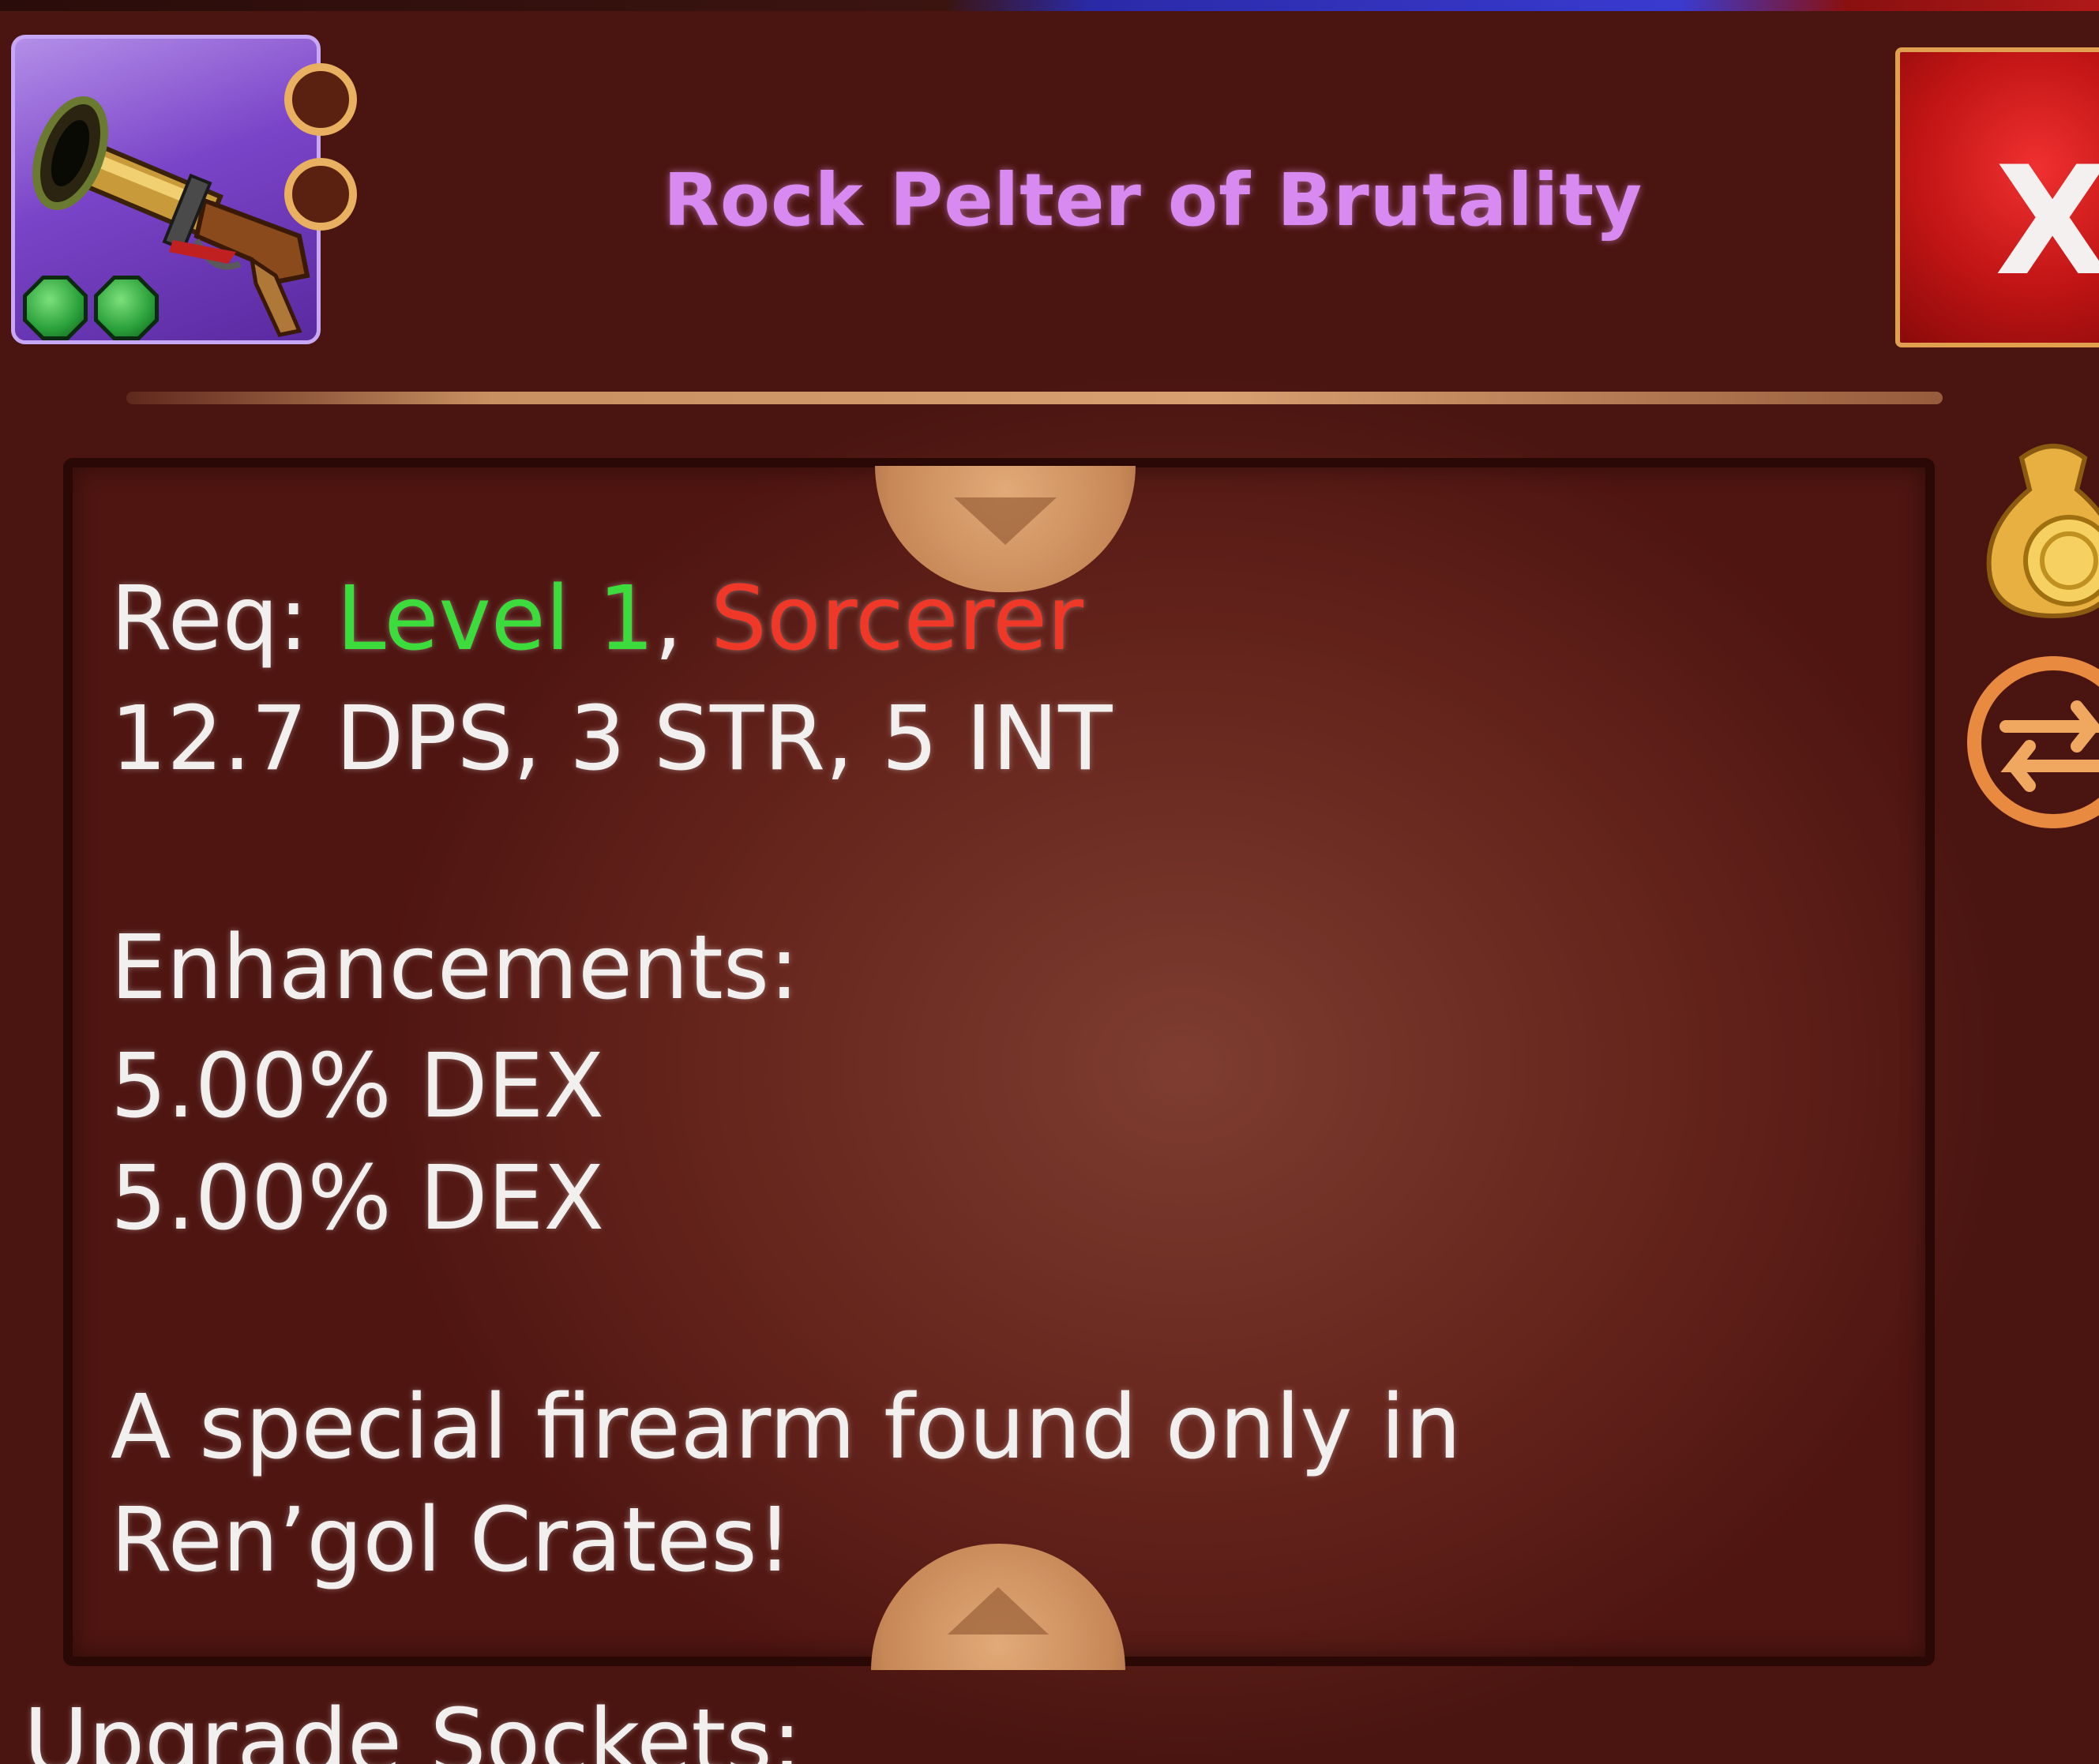 The width and height of the screenshot is (2099, 1764). I want to click on triangle-up-icon, so click(998, 1611).